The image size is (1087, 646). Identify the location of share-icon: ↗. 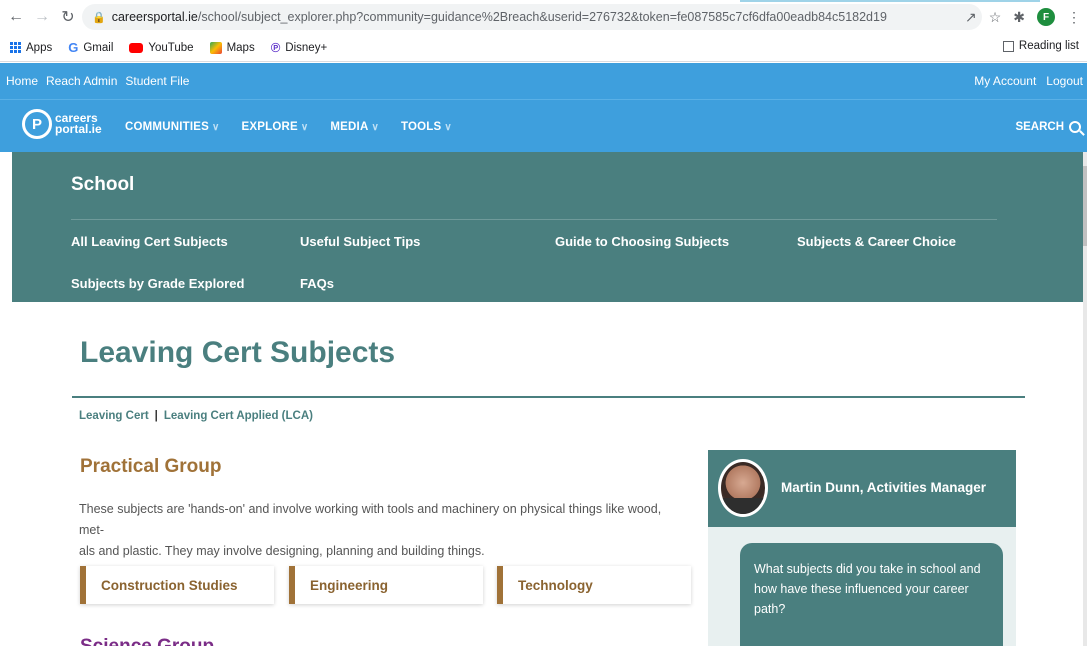
(971, 17).